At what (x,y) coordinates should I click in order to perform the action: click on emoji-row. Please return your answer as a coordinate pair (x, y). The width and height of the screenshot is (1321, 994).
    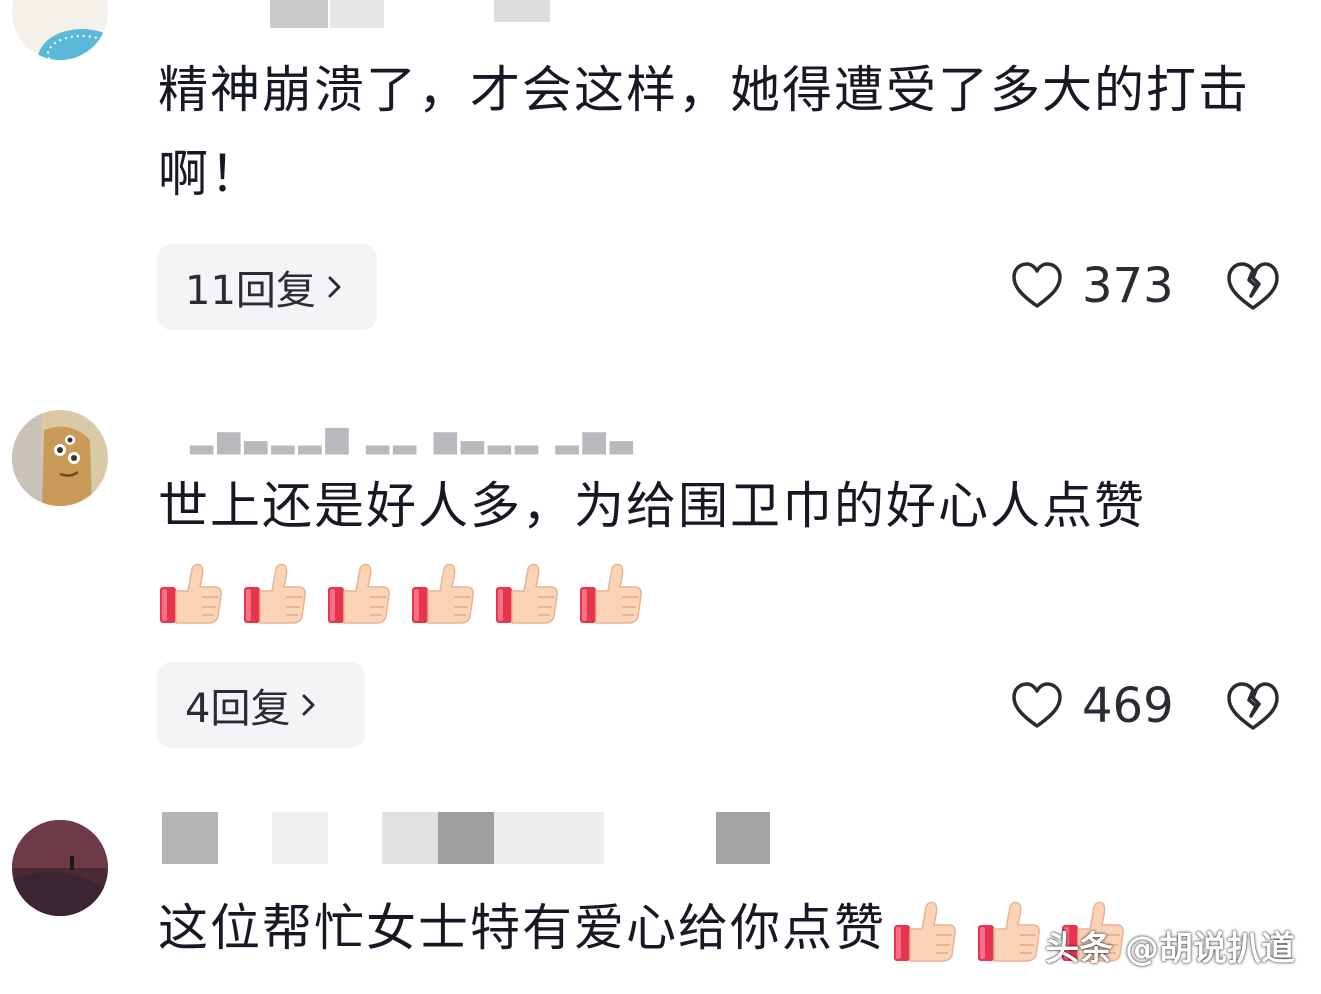
    Looking at the image, I should click on (401, 594).